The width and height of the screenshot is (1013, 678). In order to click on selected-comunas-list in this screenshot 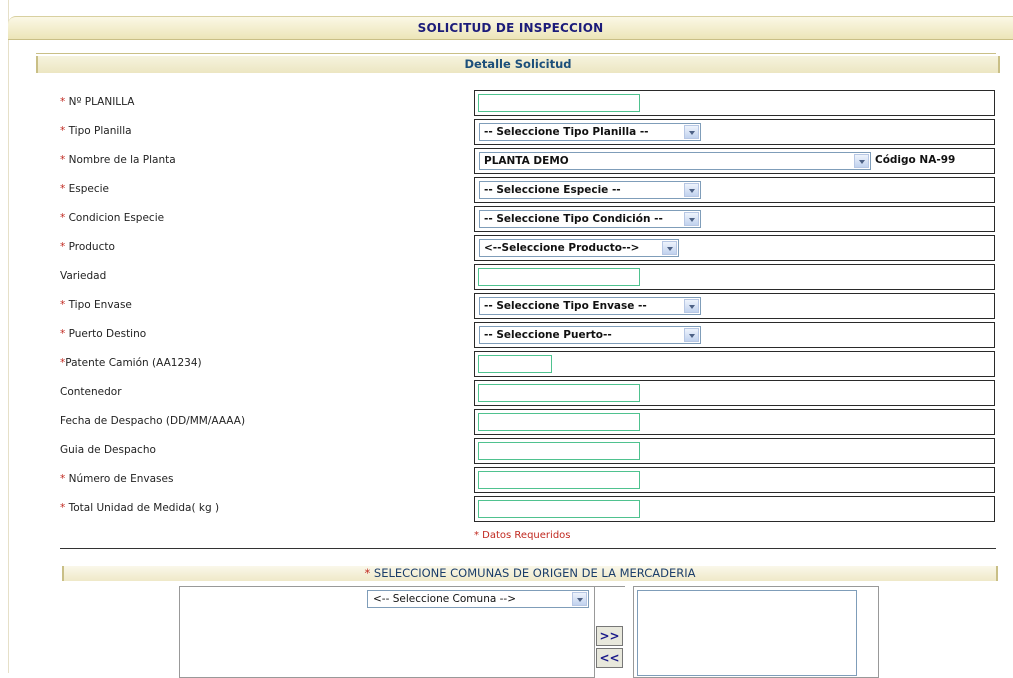, I will do `click(747, 633)`.